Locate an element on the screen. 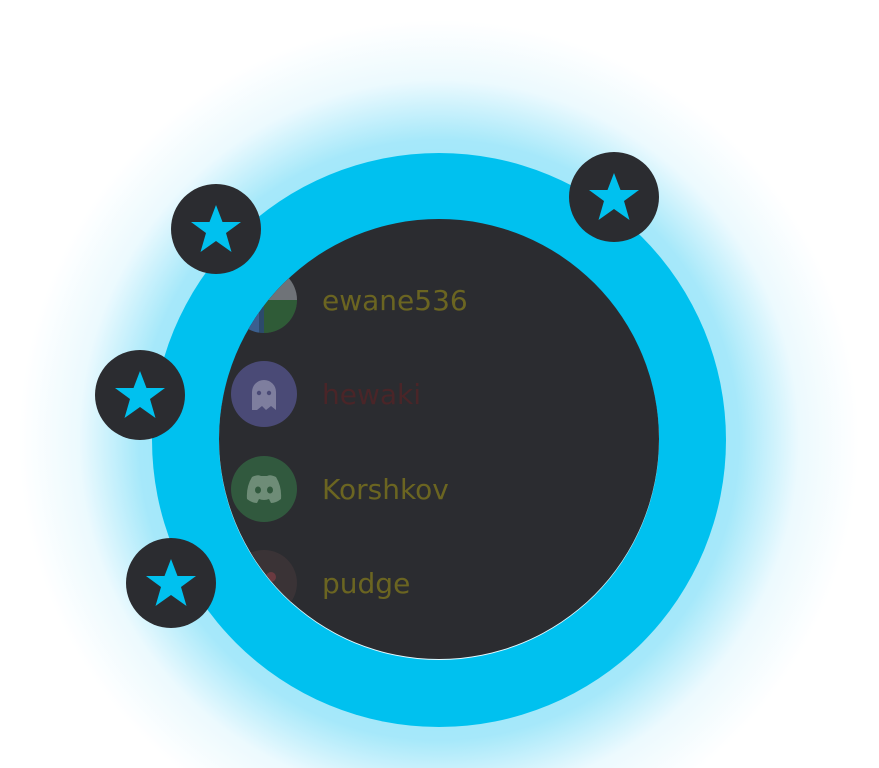  list-item: hewaki is located at coordinates (326, 394).